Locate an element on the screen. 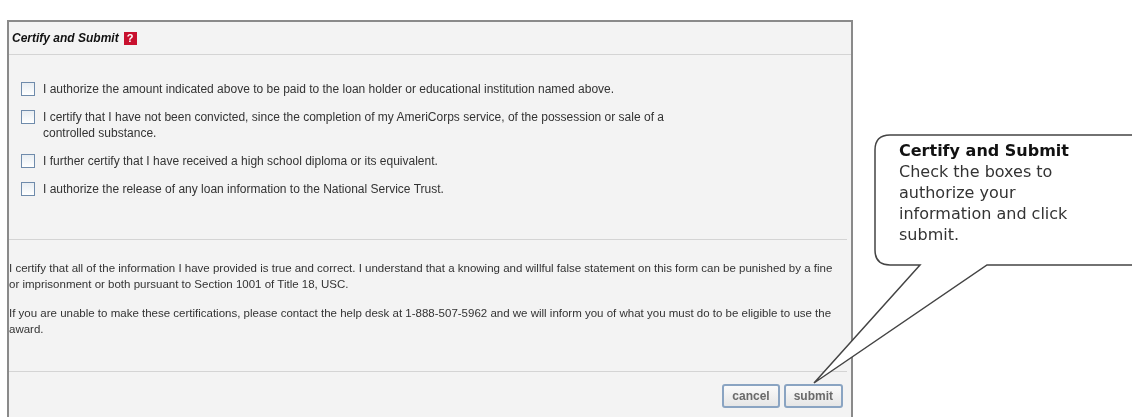 This screenshot has width=1132, height=417. cancel-button: cancel is located at coordinates (751, 396).